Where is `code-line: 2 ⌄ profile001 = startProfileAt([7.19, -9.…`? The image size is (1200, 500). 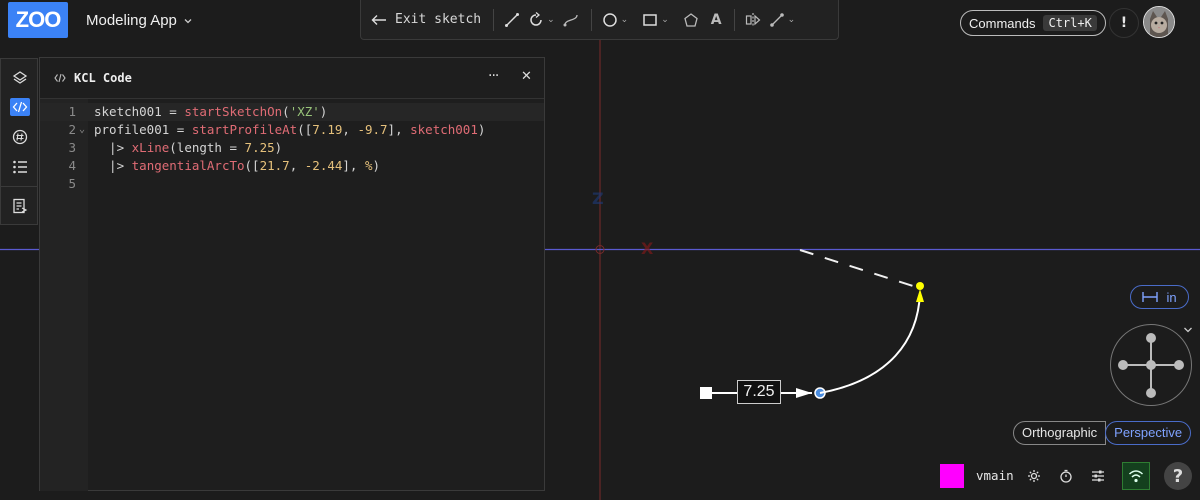
code-line: 2 ⌄ profile001 = startProfileAt([7.19, -9.… is located at coordinates (292, 130).